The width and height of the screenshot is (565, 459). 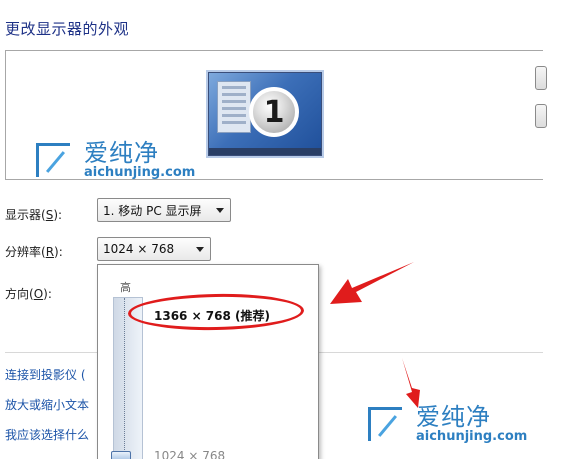 I want to click on display-select-value: 1. 移动 PC 显示屏, so click(x=152, y=210).